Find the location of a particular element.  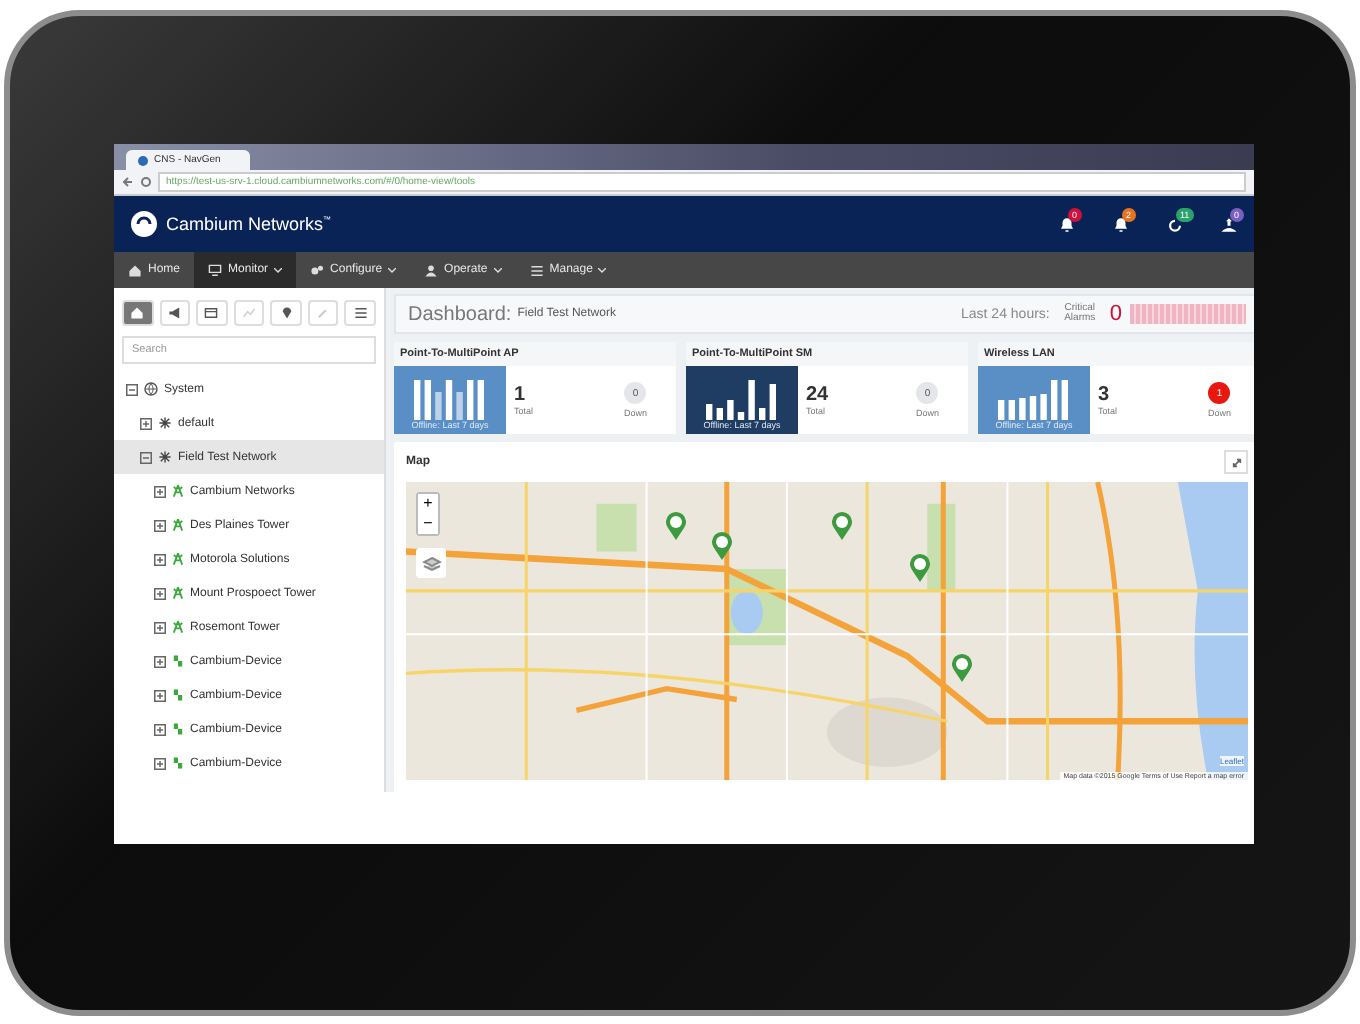

wrench-icon is located at coordinates (323, 313).